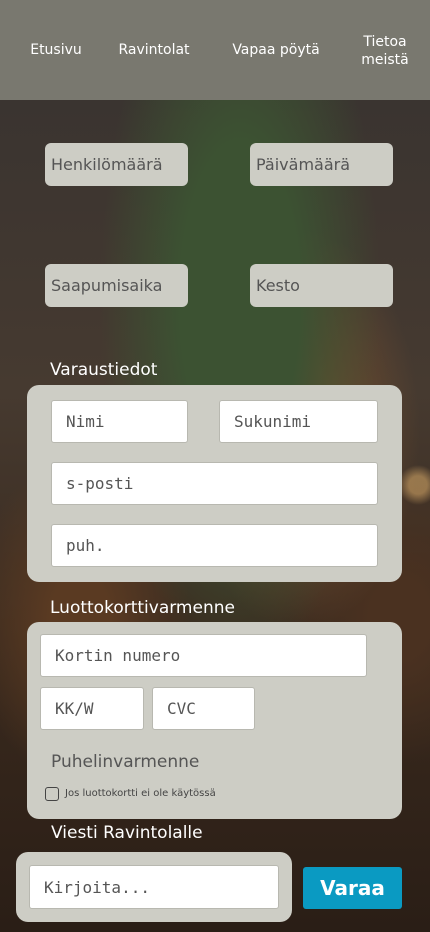 Image resolution: width=430 pixels, height=932 pixels. I want to click on duration-select: Kesto, so click(321, 285).